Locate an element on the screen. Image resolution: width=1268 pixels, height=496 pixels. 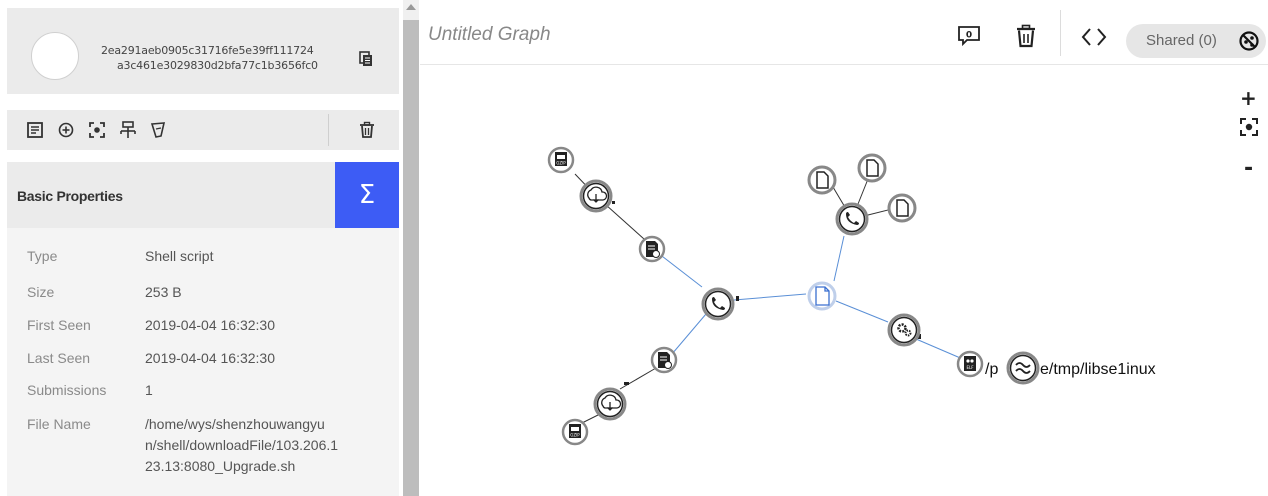
property-value-type: Shell script is located at coordinates (179, 256).